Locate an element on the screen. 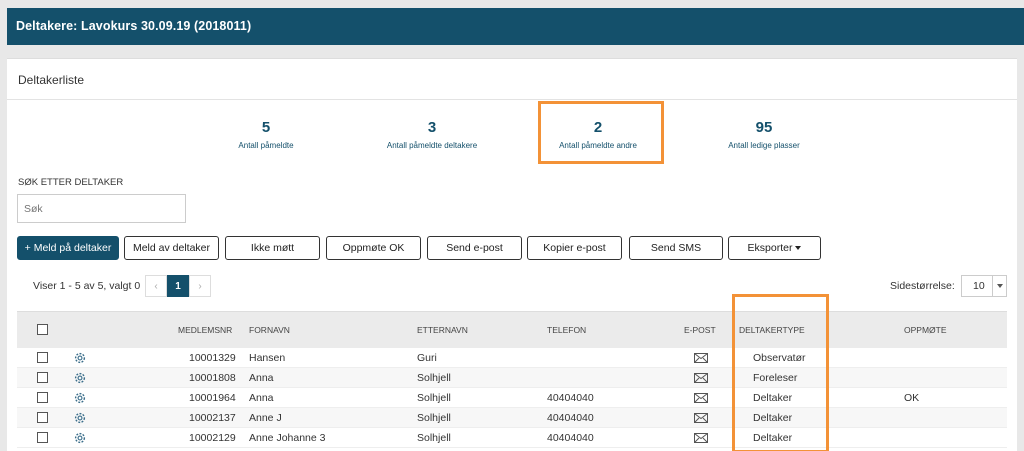  search-label: SØK ETTER DELTAKER is located at coordinates (71, 182).